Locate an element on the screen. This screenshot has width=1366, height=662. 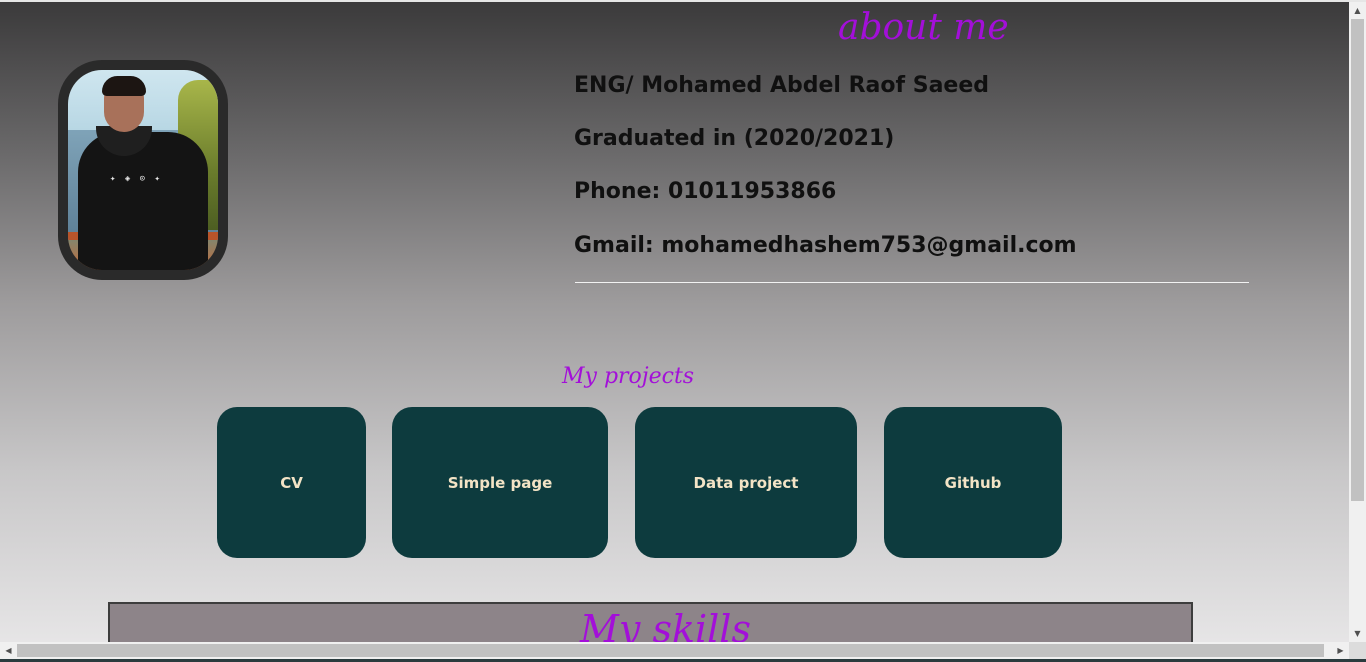
gmail-text: Gmail: mohamedhashem753@gmail.com is located at coordinates (825, 245).